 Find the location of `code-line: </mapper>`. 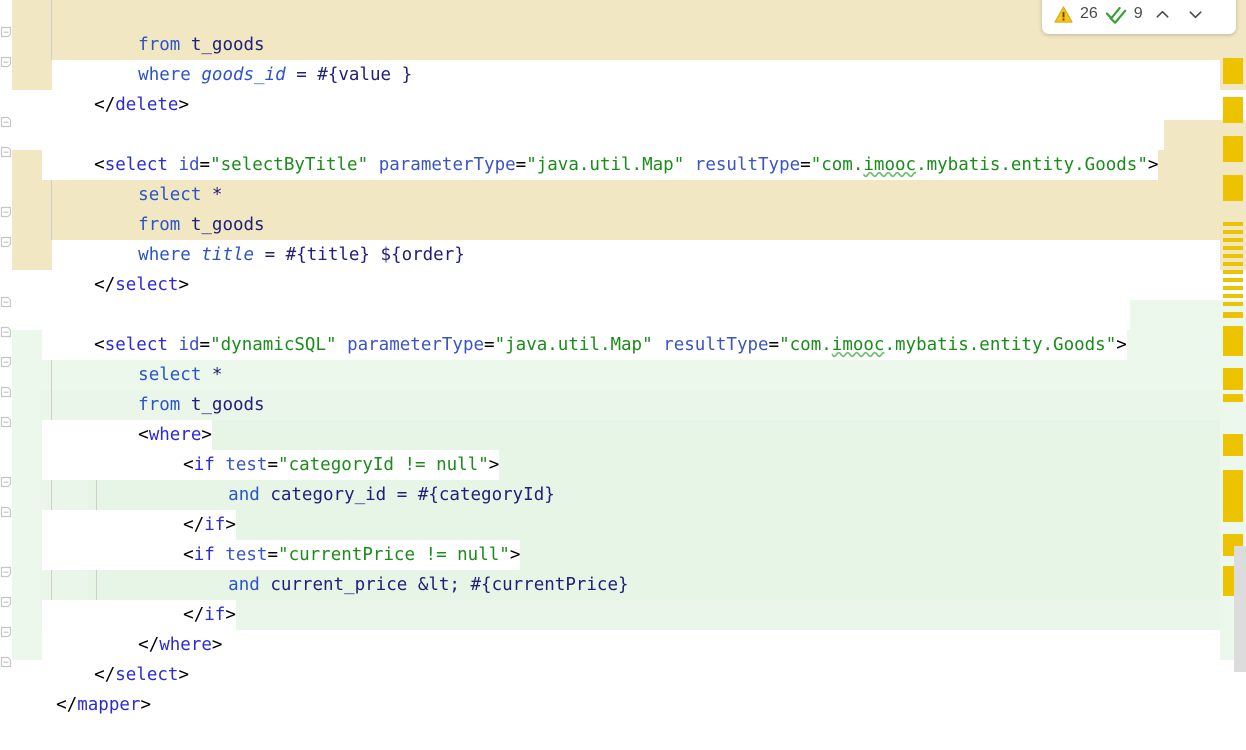

code-line: </mapper> is located at coordinates (623, 687).